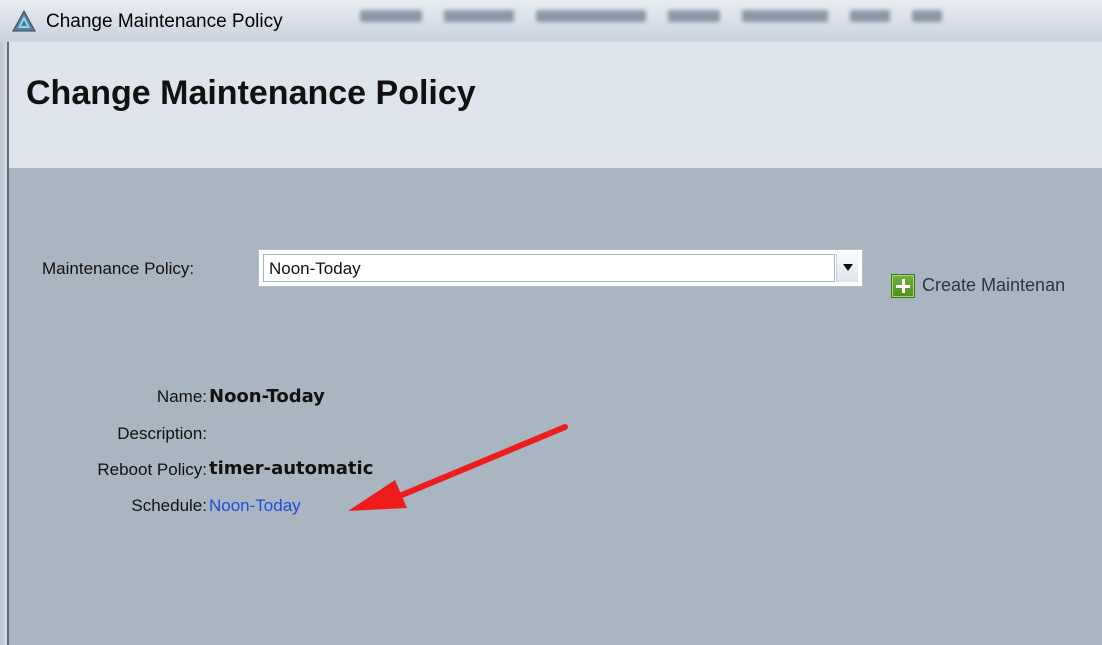 The width and height of the screenshot is (1102, 645). What do you see at coordinates (315, 268) in the screenshot?
I see `maintenance-policy-value: Noon-Today` at bounding box center [315, 268].